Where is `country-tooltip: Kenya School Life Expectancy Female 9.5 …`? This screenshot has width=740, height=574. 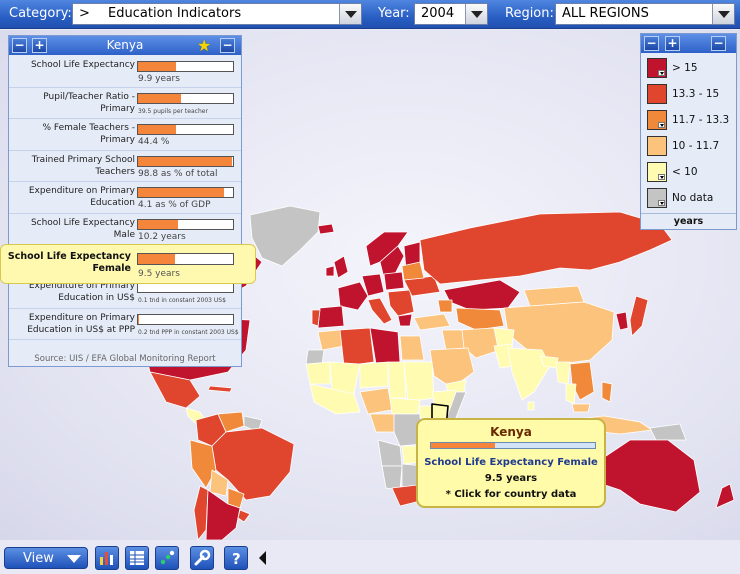
country-tooltip: Kenya School Life Expectancy Female 9.5 … is located at coordinates (511, 463).